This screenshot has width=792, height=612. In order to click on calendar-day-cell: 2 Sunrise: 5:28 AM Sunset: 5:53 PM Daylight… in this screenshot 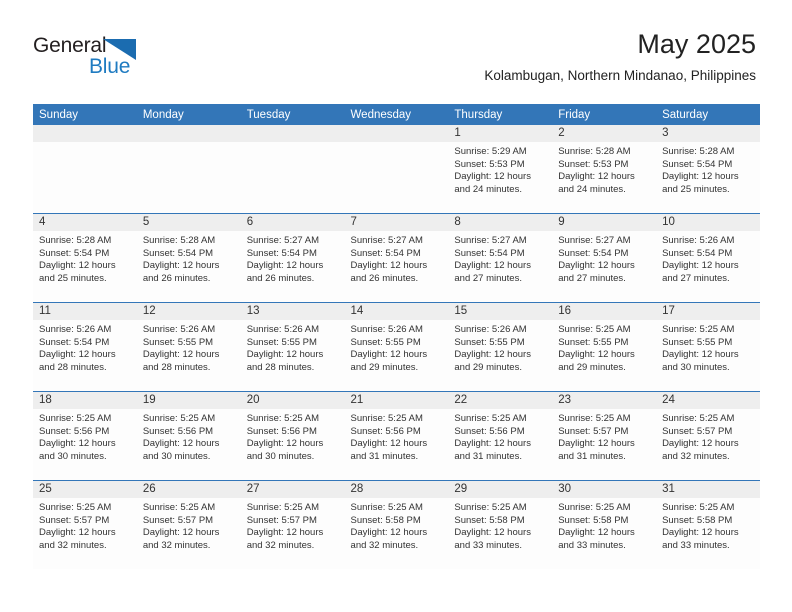, I will do `click(604, 169)`.